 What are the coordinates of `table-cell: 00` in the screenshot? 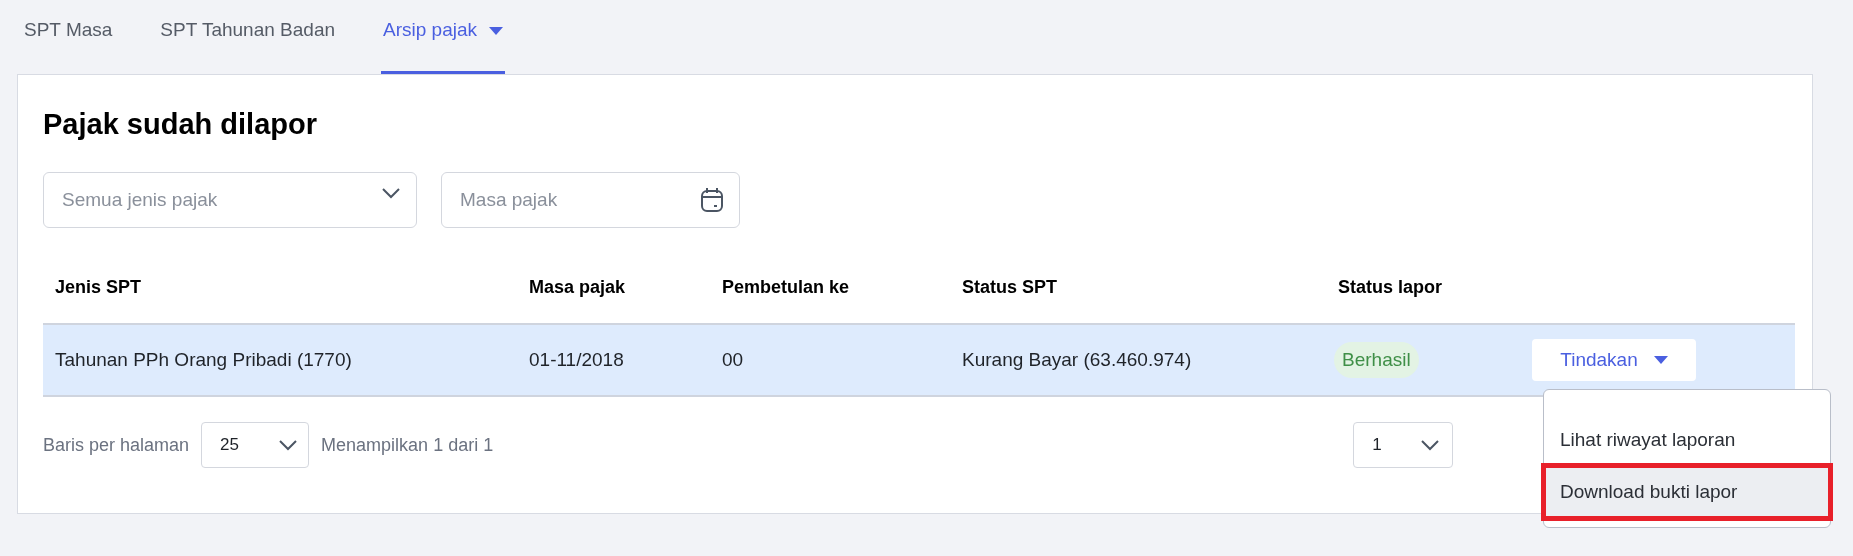 It's located at (733, 359).